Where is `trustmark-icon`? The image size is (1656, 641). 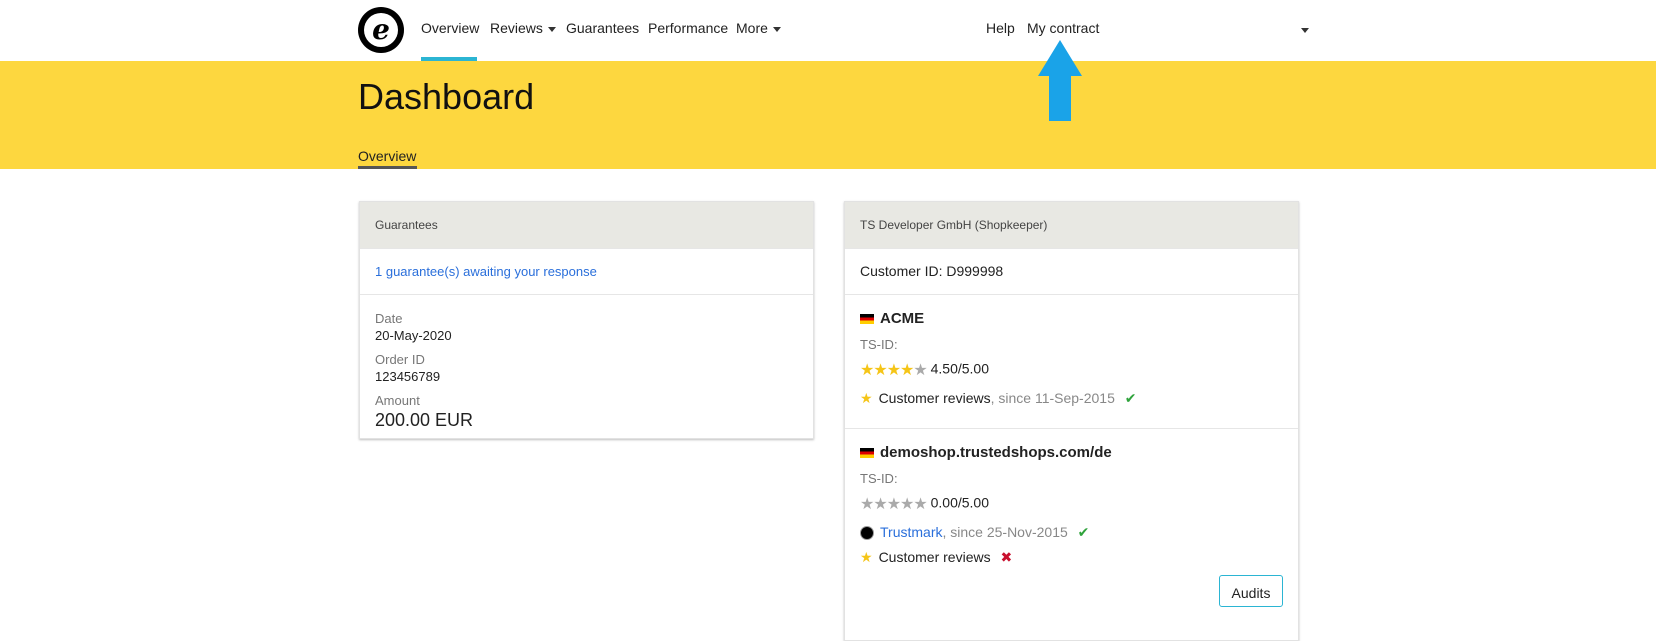
trustmark-icon is located at coordinates (867, 533).